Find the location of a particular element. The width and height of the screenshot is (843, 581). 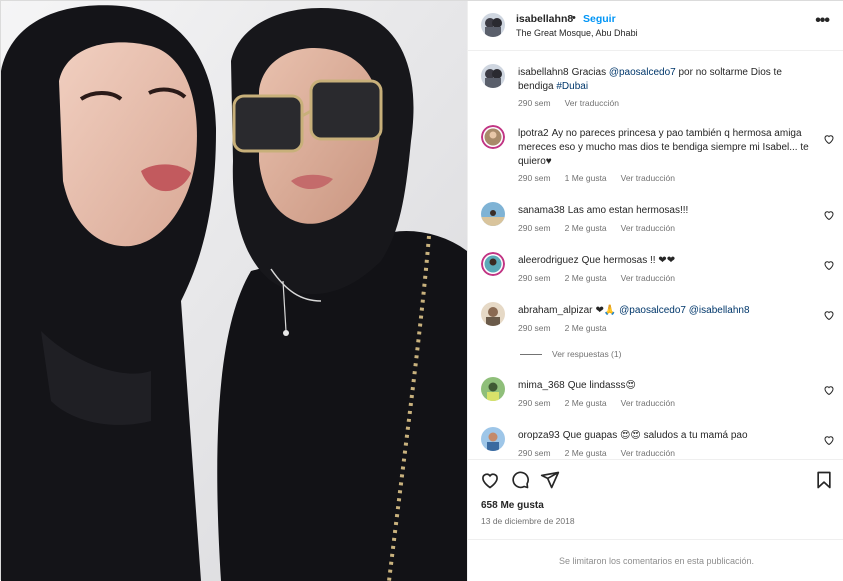

comment-text-wrap: aleerodriguez Que hermosas !! ❤❤ is located at coordinates (668, 261).